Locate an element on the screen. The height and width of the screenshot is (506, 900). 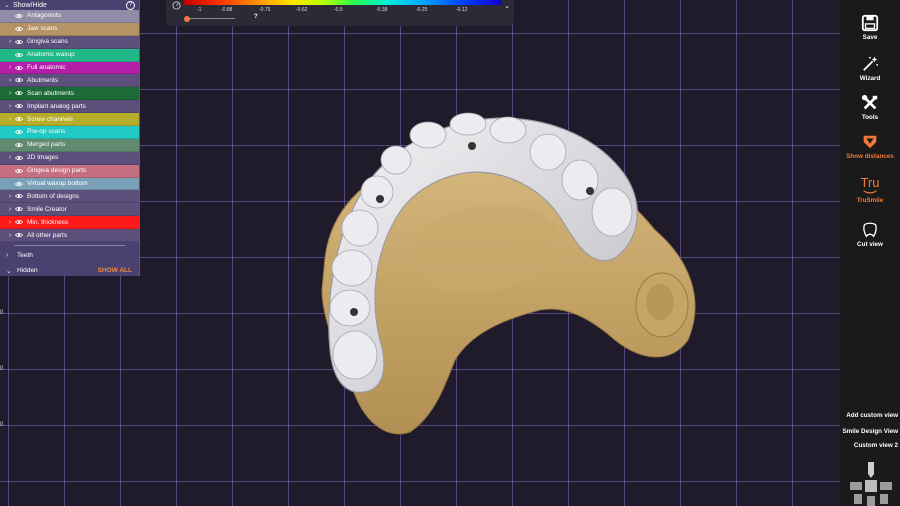
layer-row: › Scan abutments is located at coordinates (69, 94).